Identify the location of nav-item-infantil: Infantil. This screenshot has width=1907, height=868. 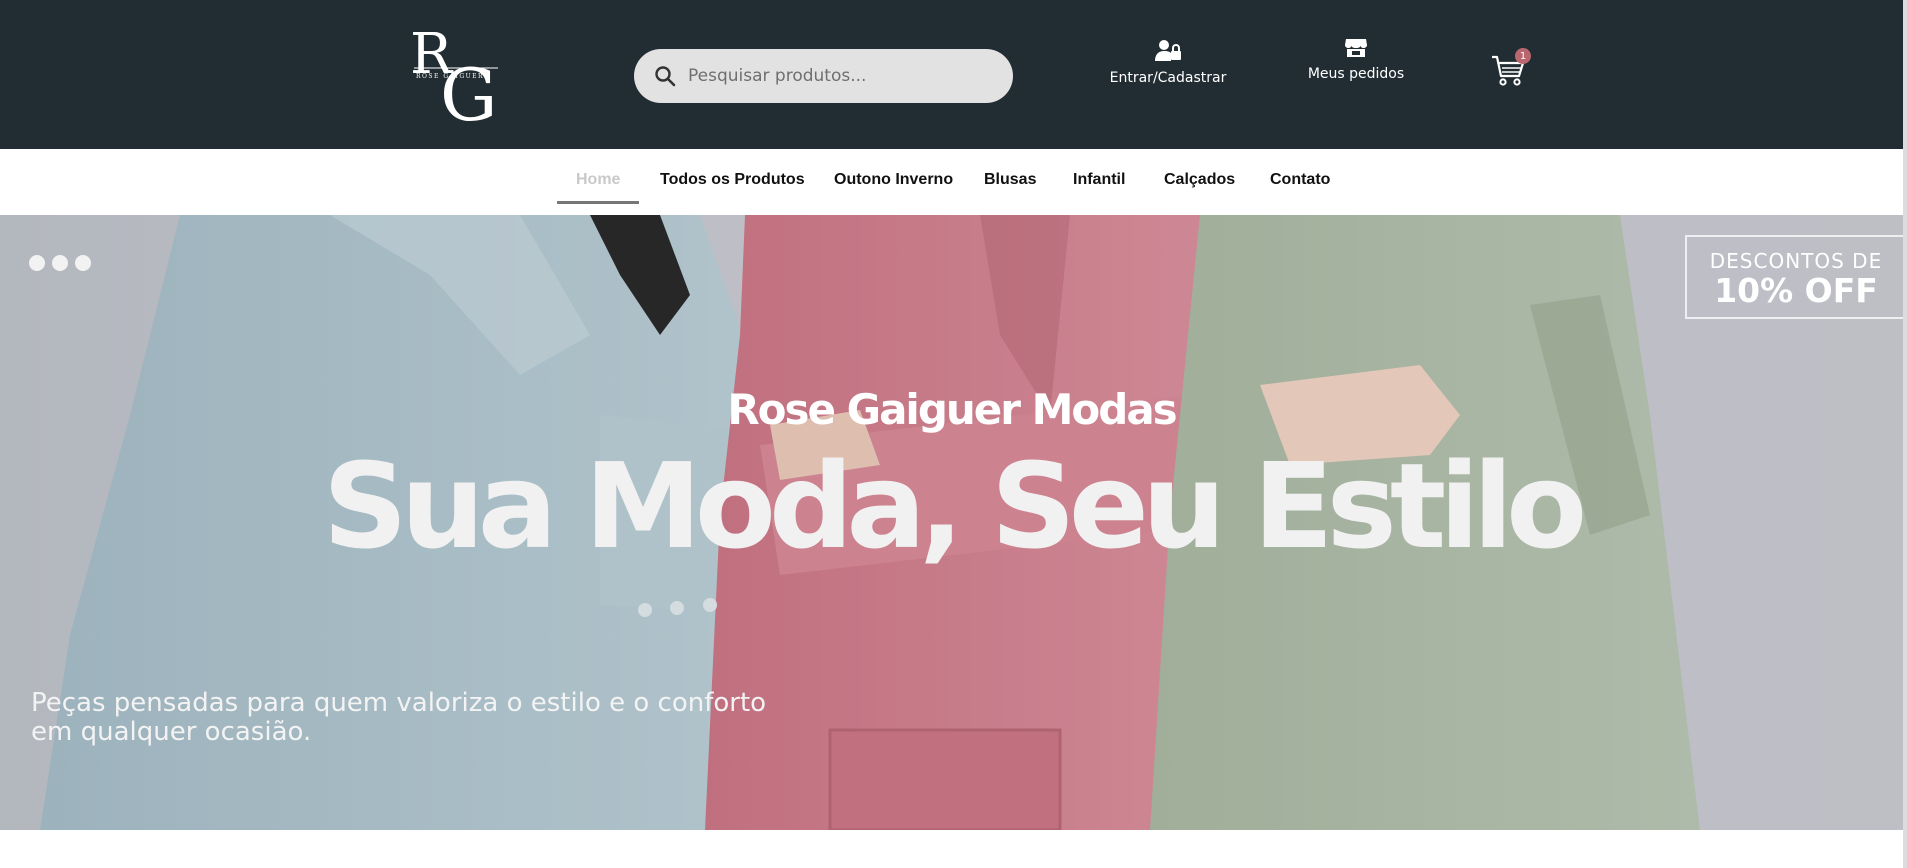
(1099, 180).